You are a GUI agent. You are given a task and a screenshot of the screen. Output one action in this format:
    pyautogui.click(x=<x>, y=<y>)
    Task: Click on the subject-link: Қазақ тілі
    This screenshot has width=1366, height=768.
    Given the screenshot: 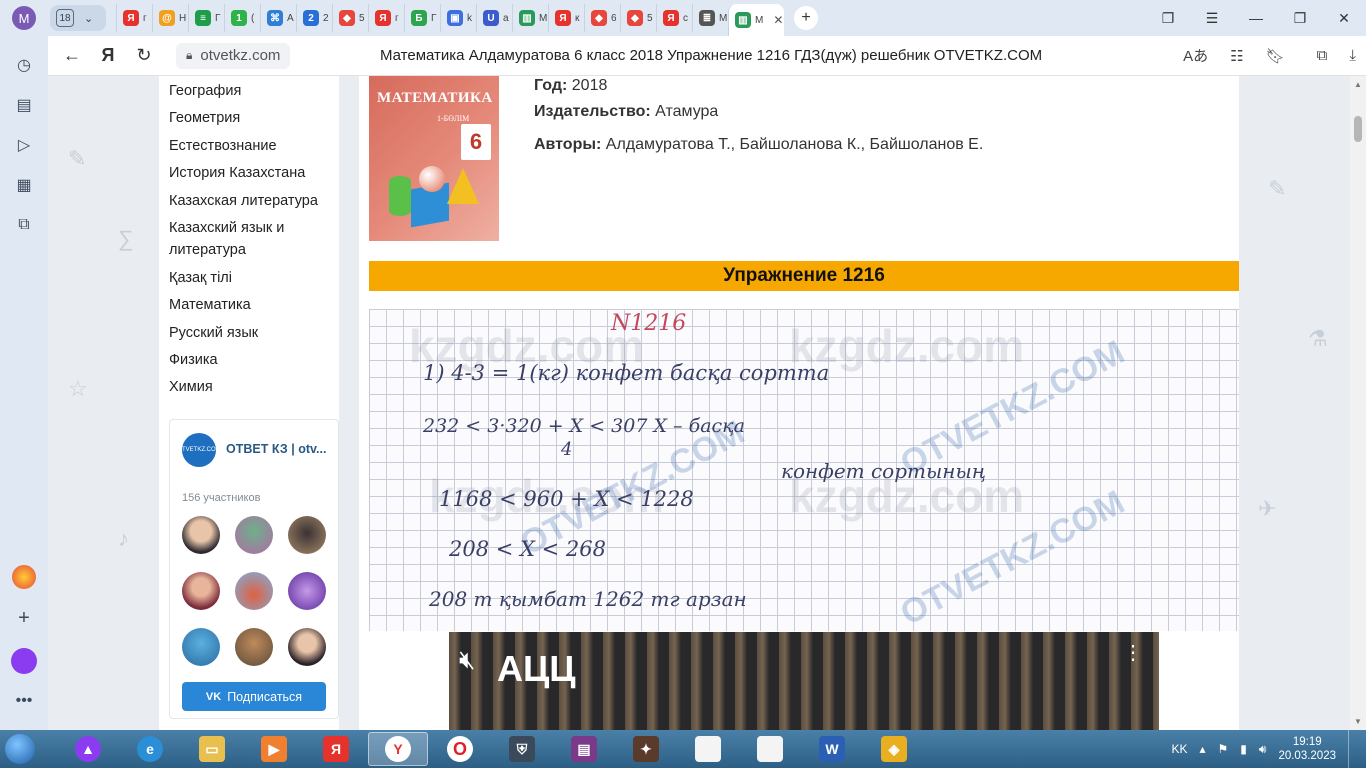 What is the action you would take?
    pyautogui.click(x=200, y=278)
    